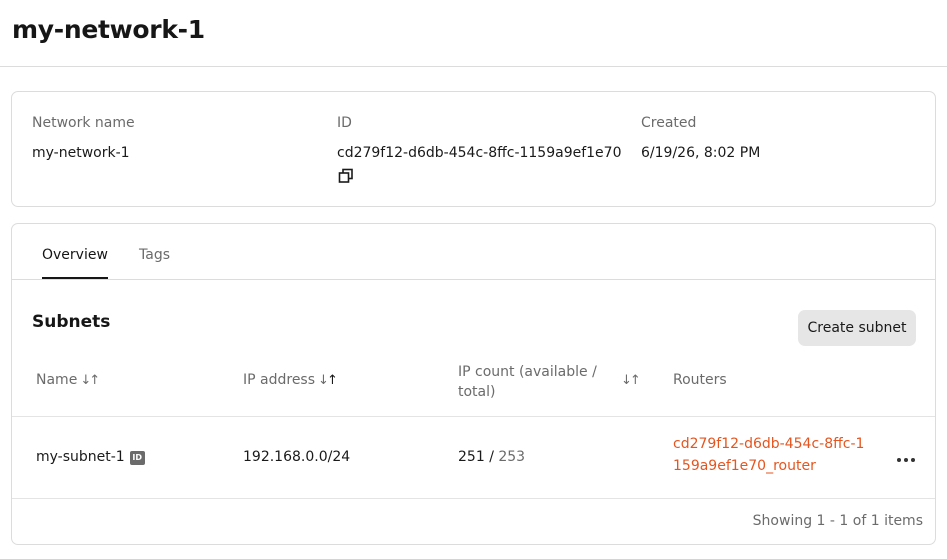 This screenshot has height=559, width=947. Describe the element at coordinates (857, 328) in the screenshot. I see `create-subnet-button: Create subnet` at that location.